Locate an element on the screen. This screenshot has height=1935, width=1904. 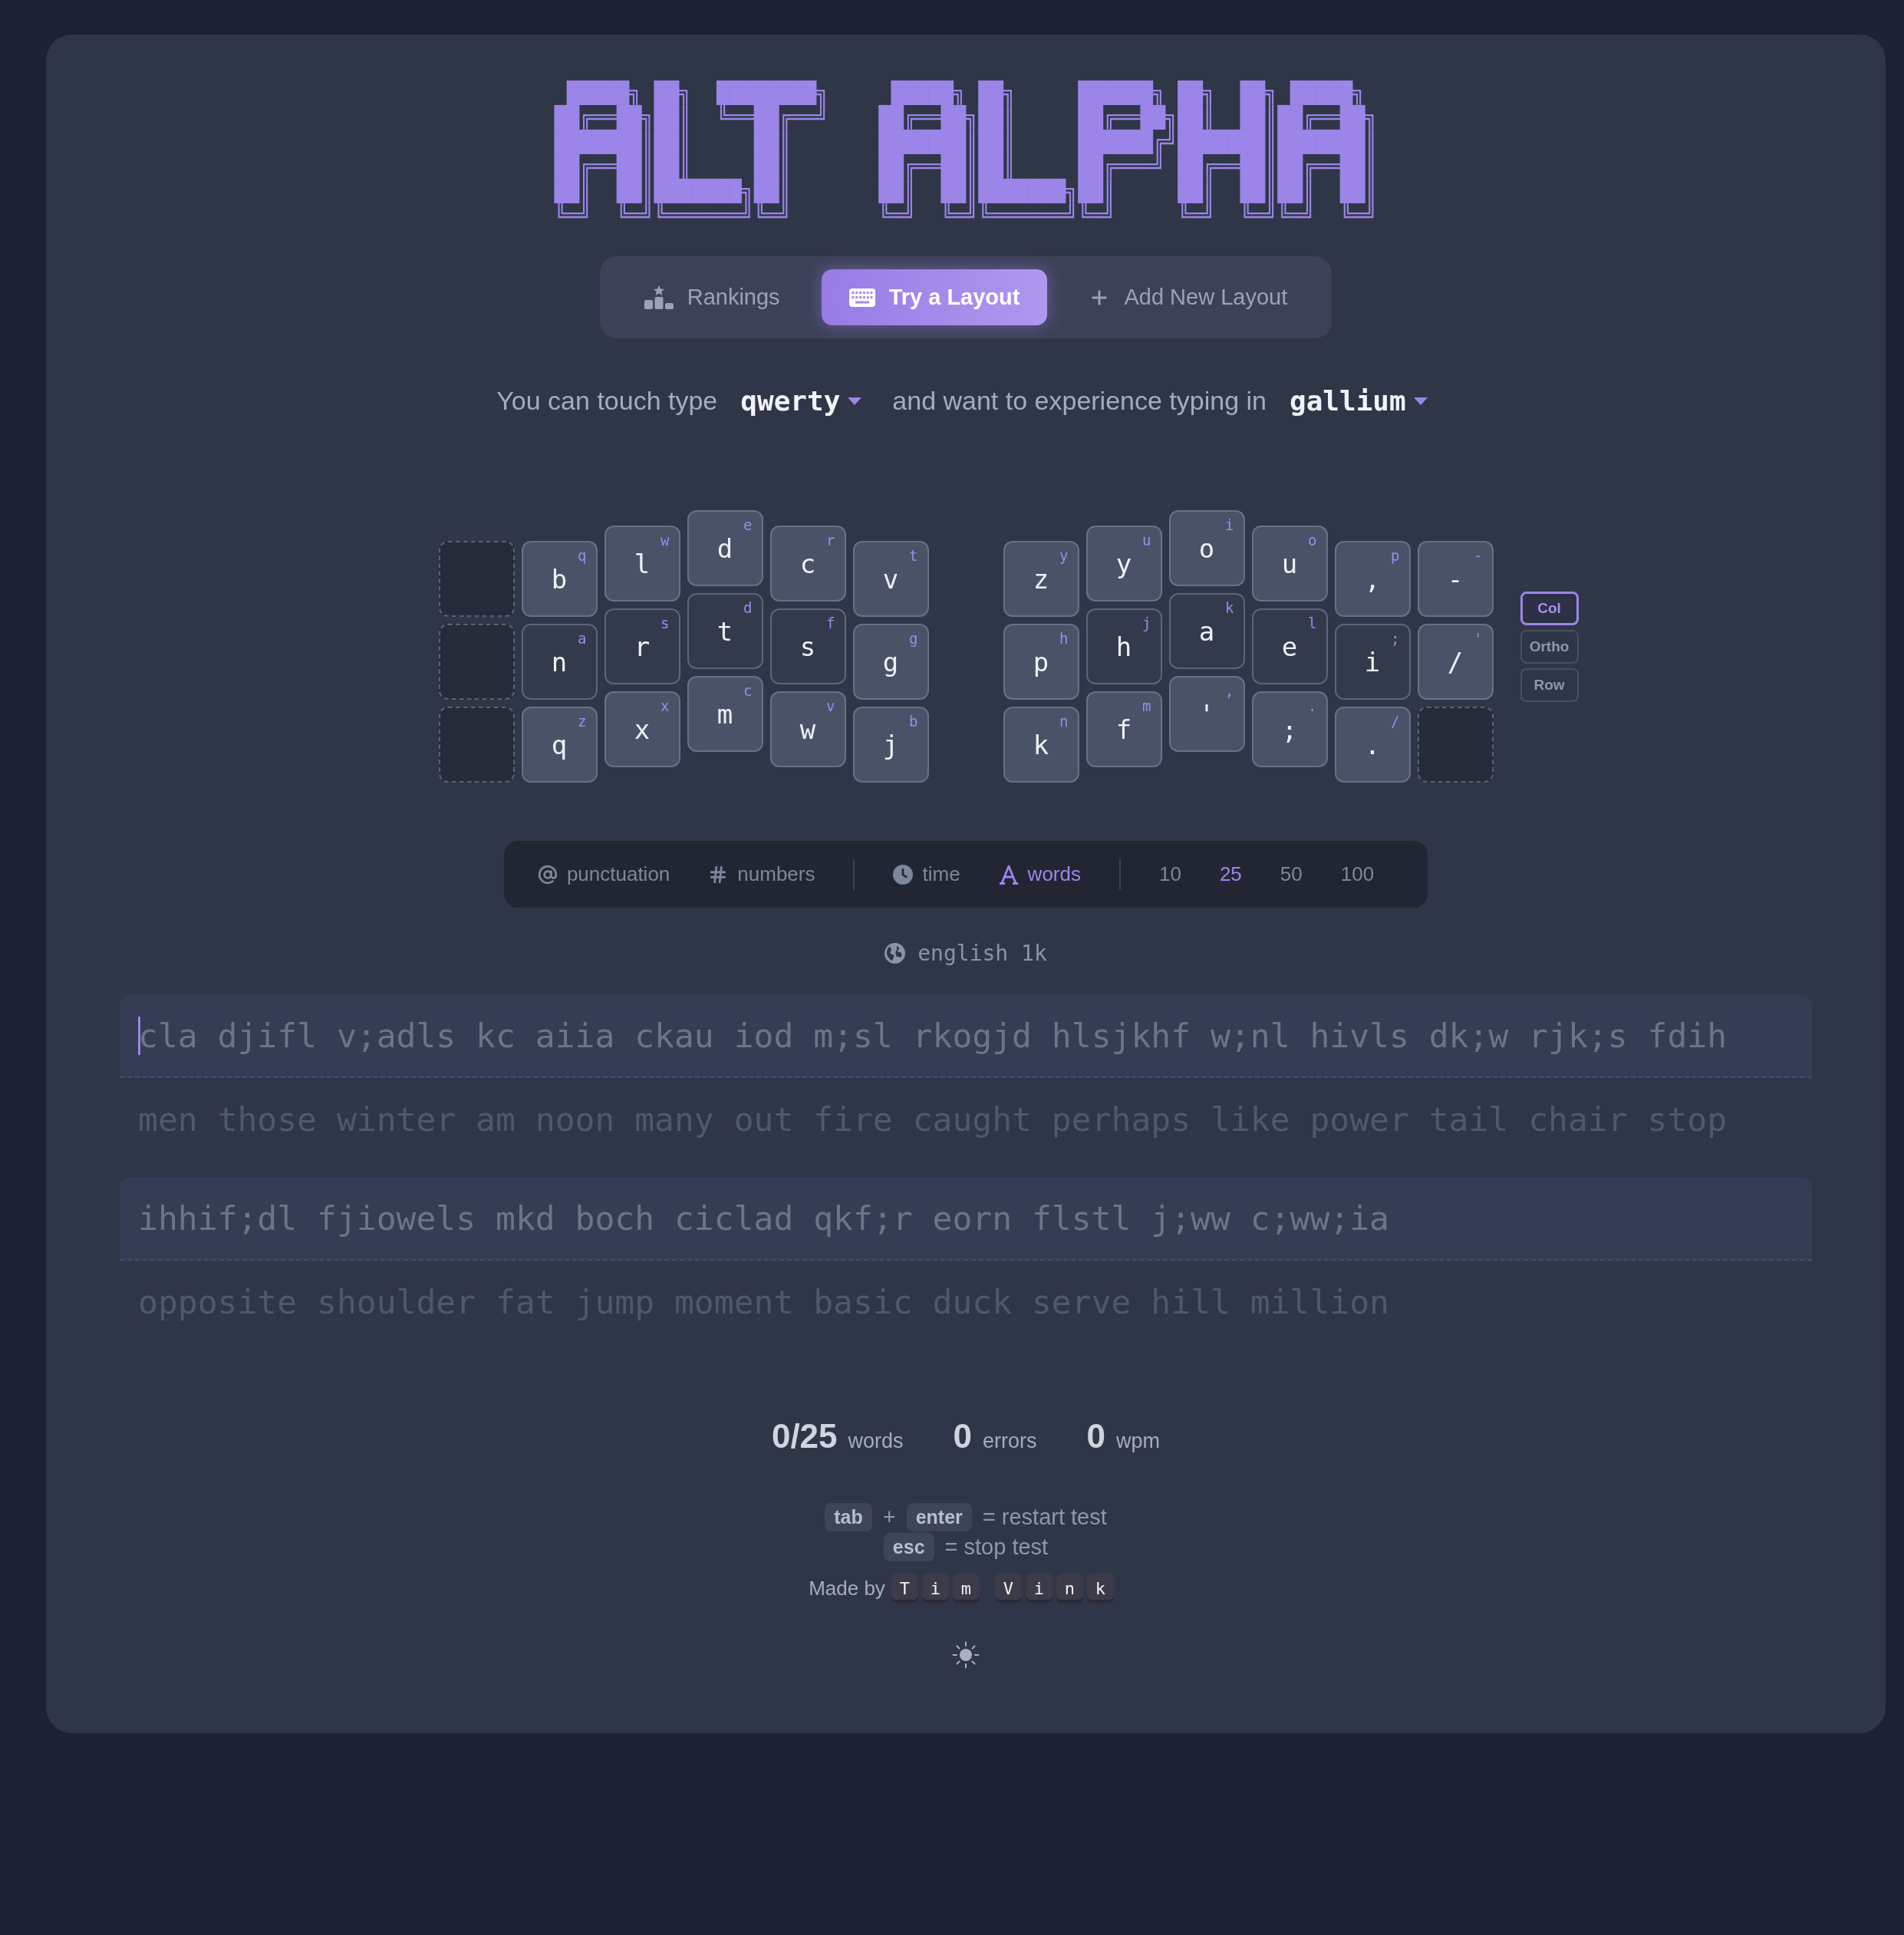
name-letter-key: V is located at coordinates (1008, 1588).